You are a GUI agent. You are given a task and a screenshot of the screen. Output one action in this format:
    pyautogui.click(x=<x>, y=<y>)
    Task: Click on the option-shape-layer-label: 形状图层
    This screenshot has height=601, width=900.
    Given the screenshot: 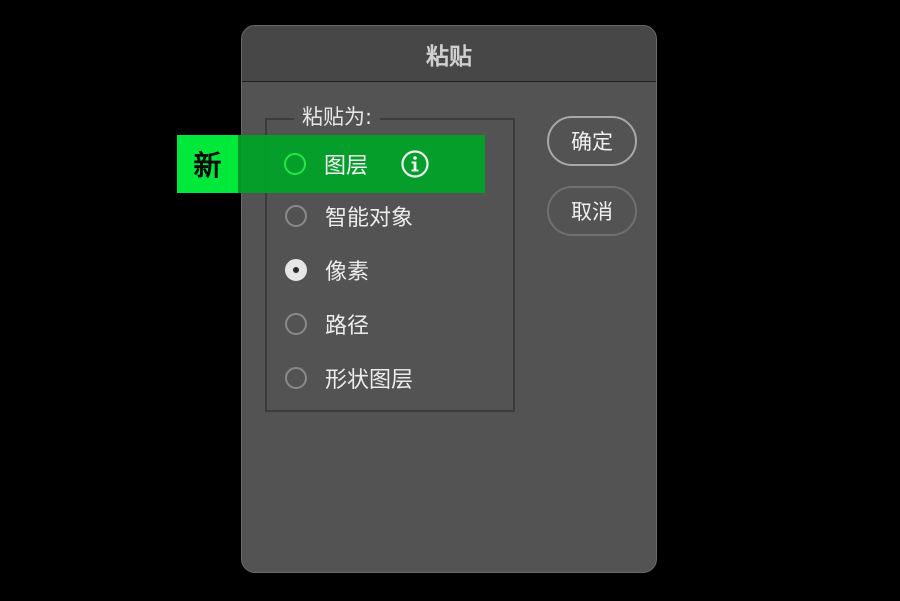 What is the action you would take?
    pyautogui.click(x=369, y=380)
    